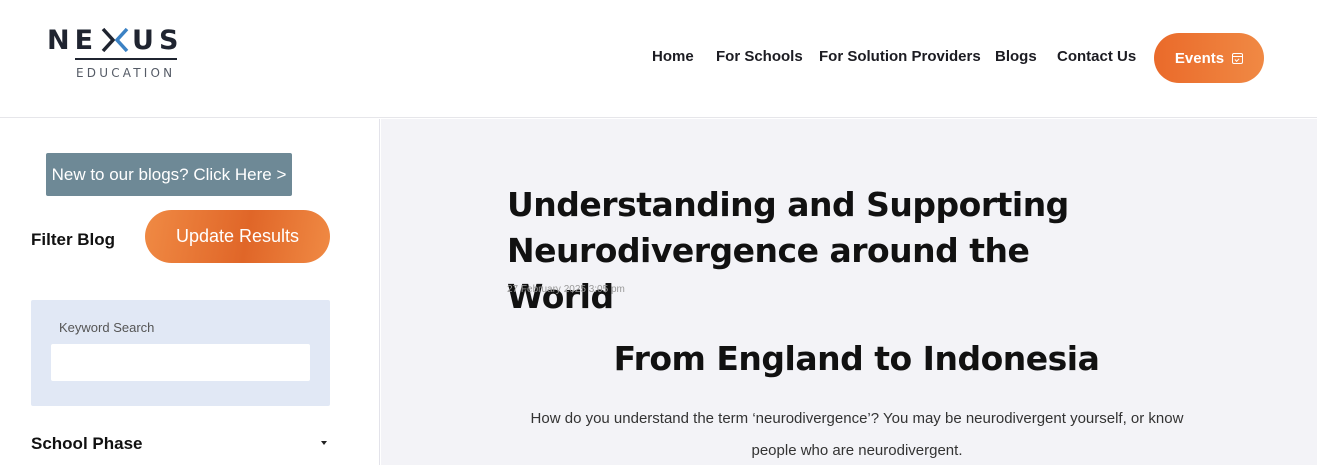 The height and width of the screenshot is (465, 1317). Describe the element at coordinates (107, 327) in the screenshot. I see `keyword-search-label: Keyword Search` at that location.